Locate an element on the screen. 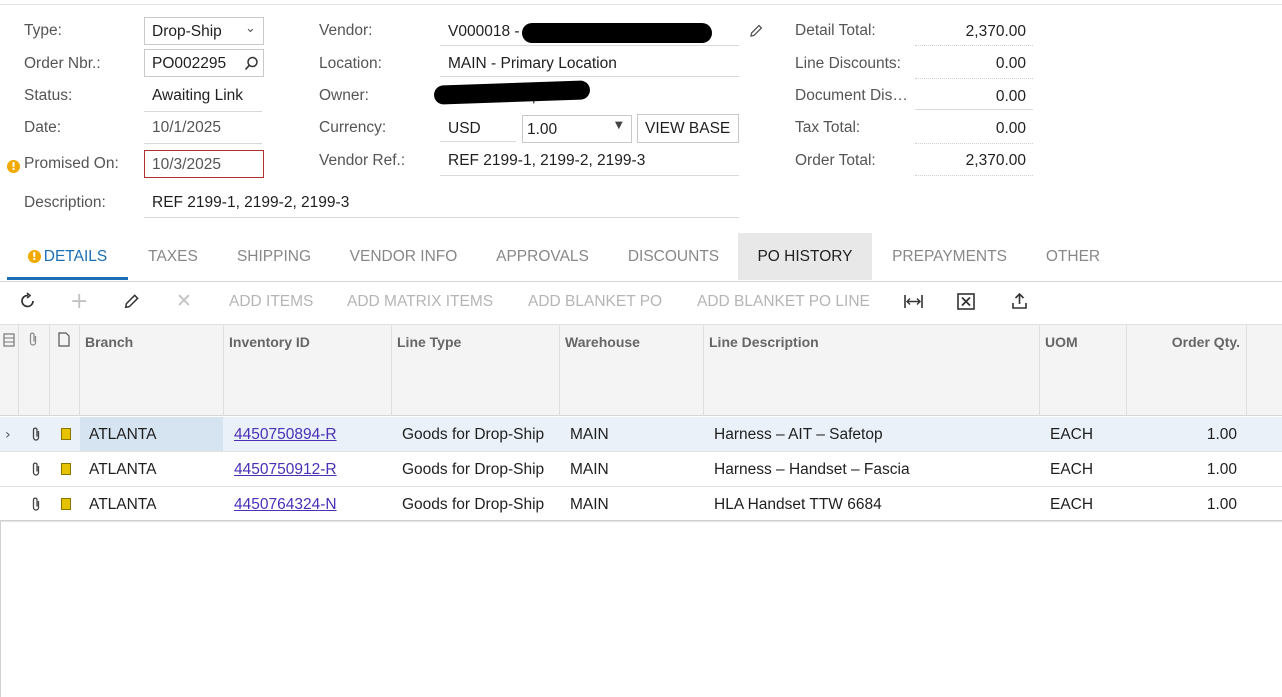 This screenshot has height=697, width=1282. location-label: Location: is located at coordinates (350, 63).